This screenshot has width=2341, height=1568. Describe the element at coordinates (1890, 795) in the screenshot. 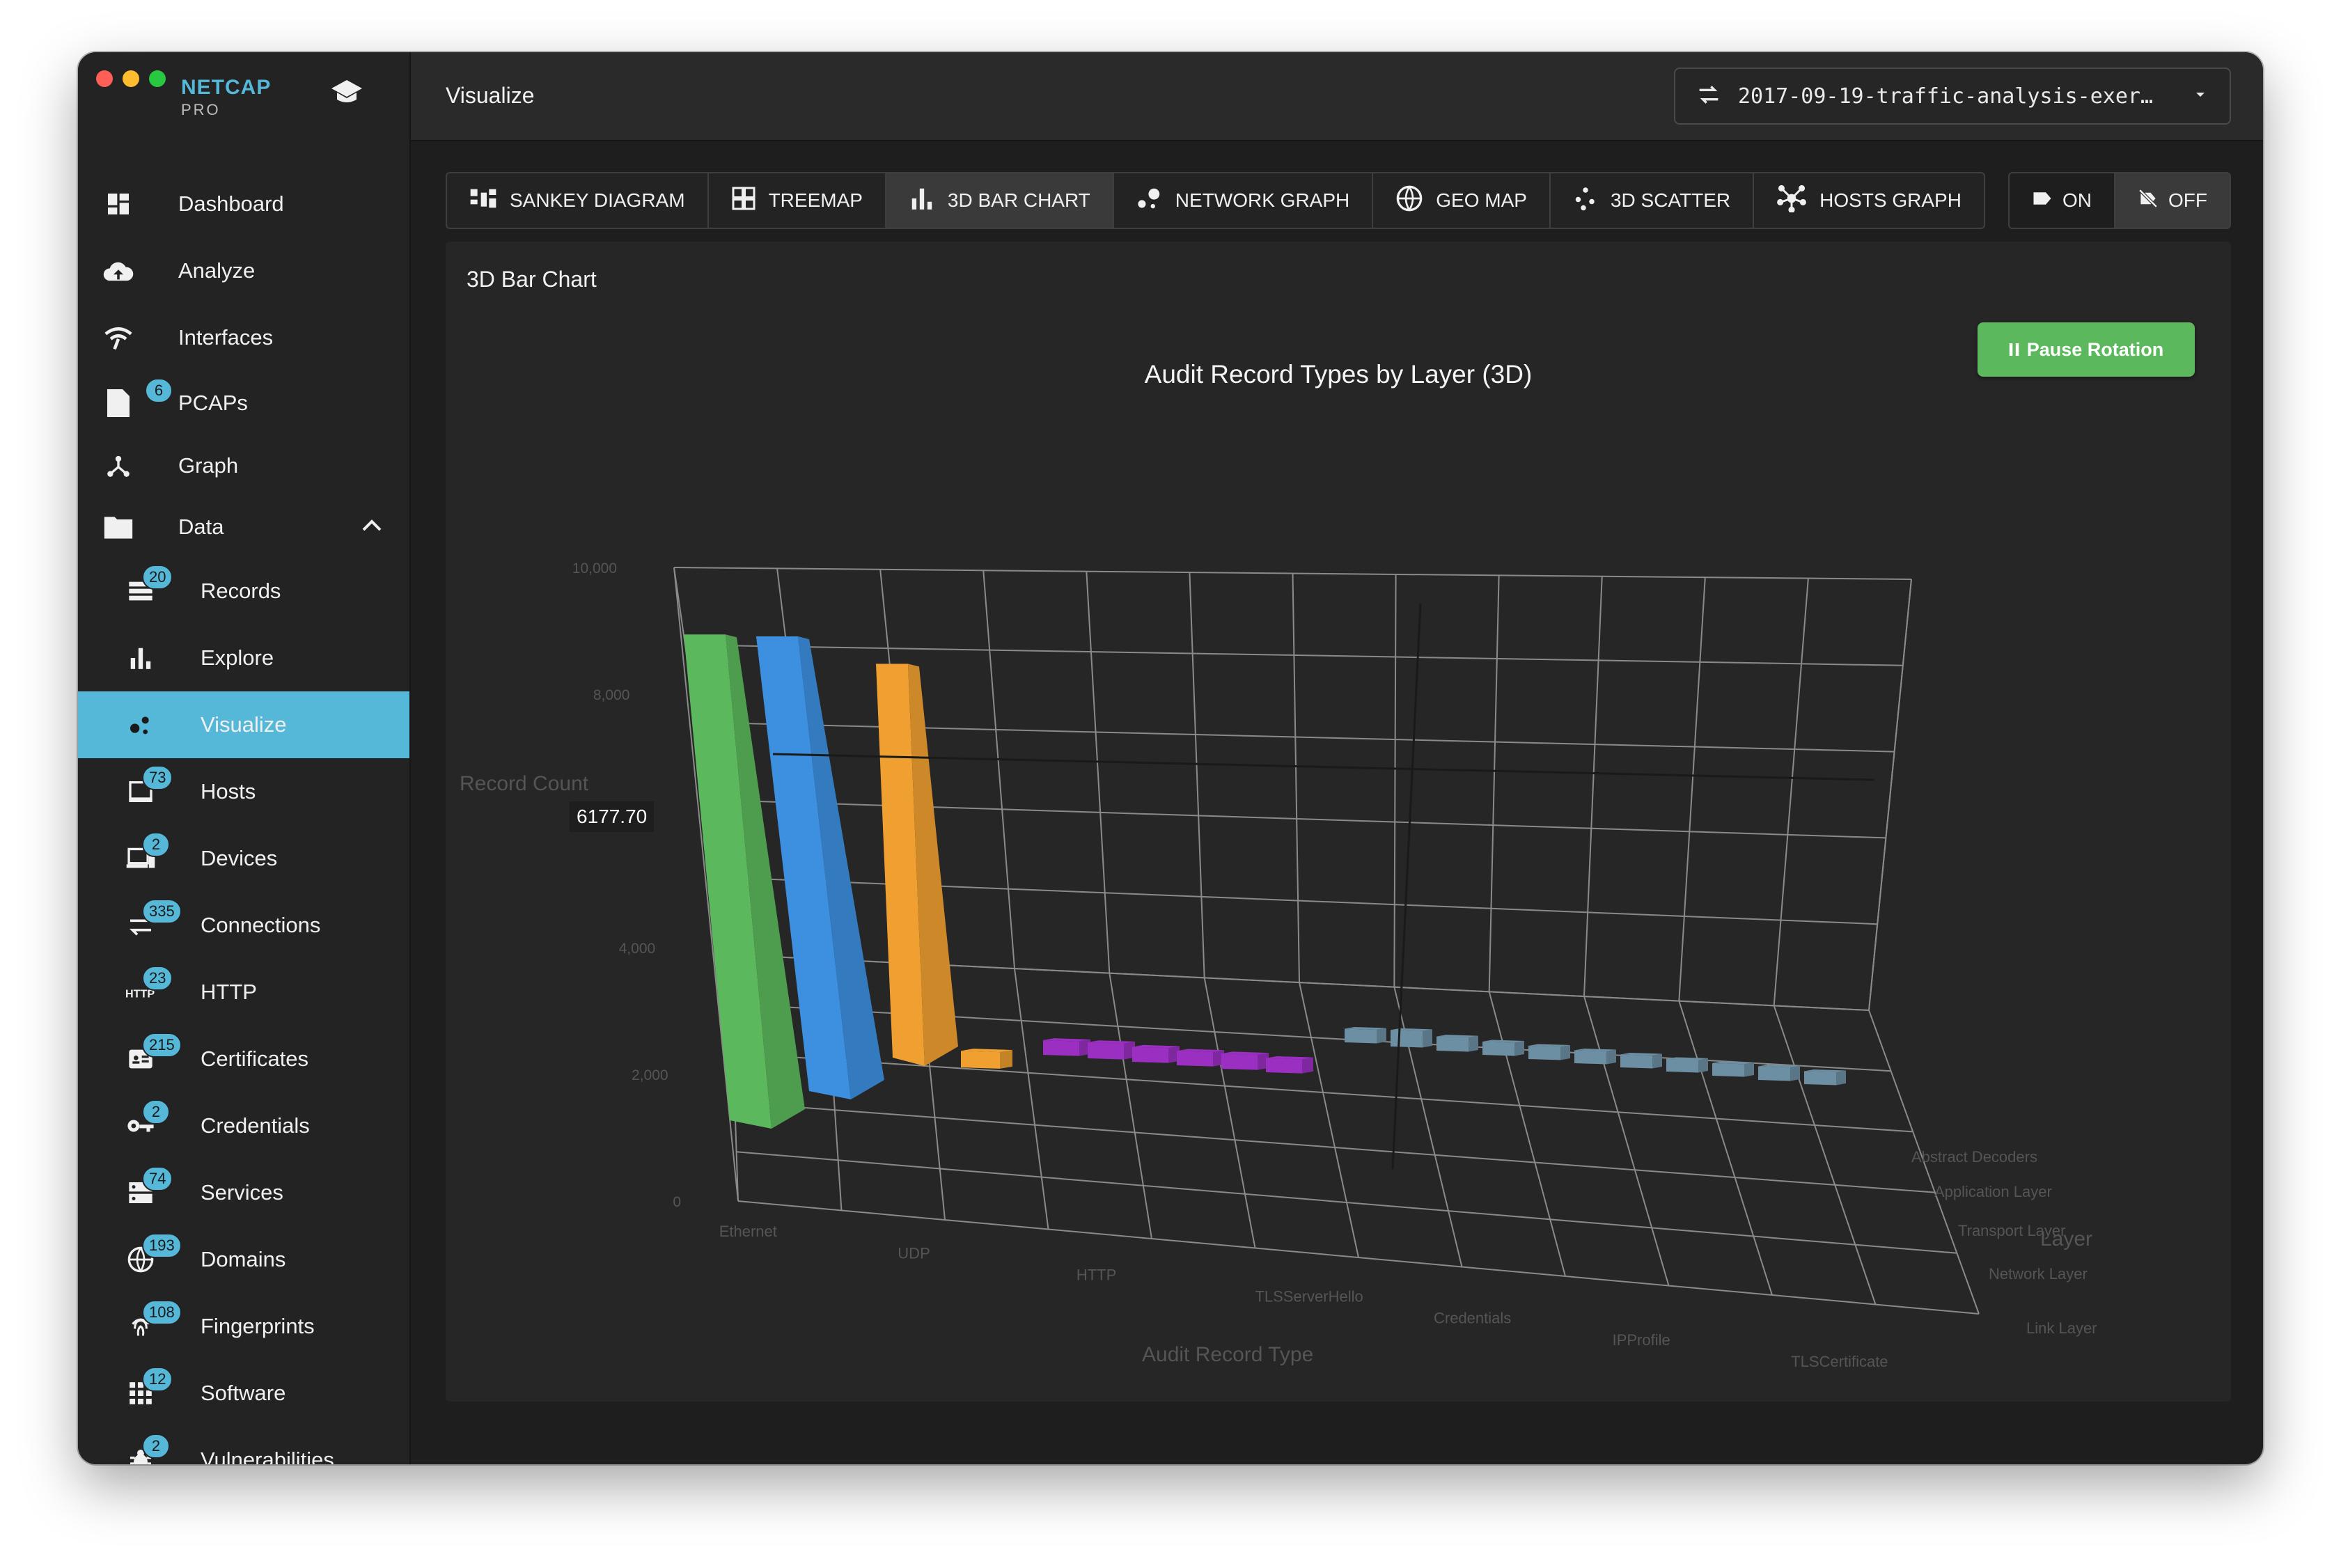

I see `right-wall-edge` at that location.